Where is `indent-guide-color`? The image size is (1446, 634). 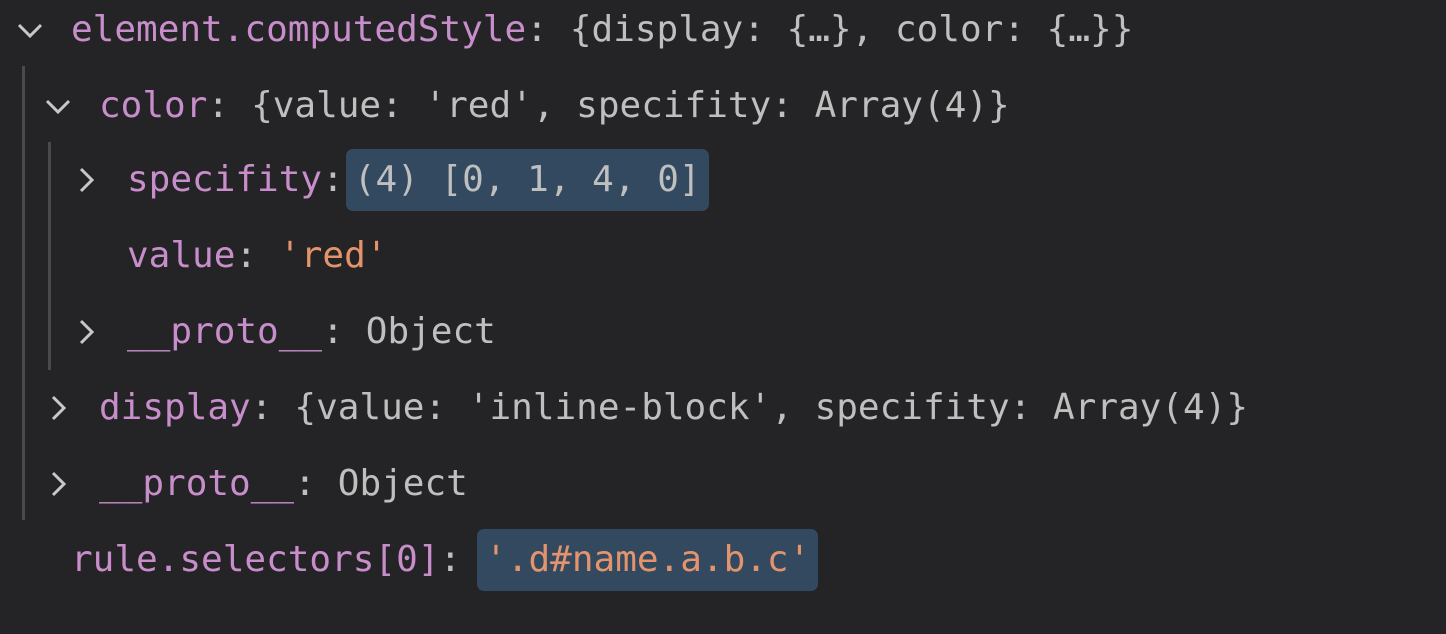 indent-guide-color is located at coordinates (49, 256).